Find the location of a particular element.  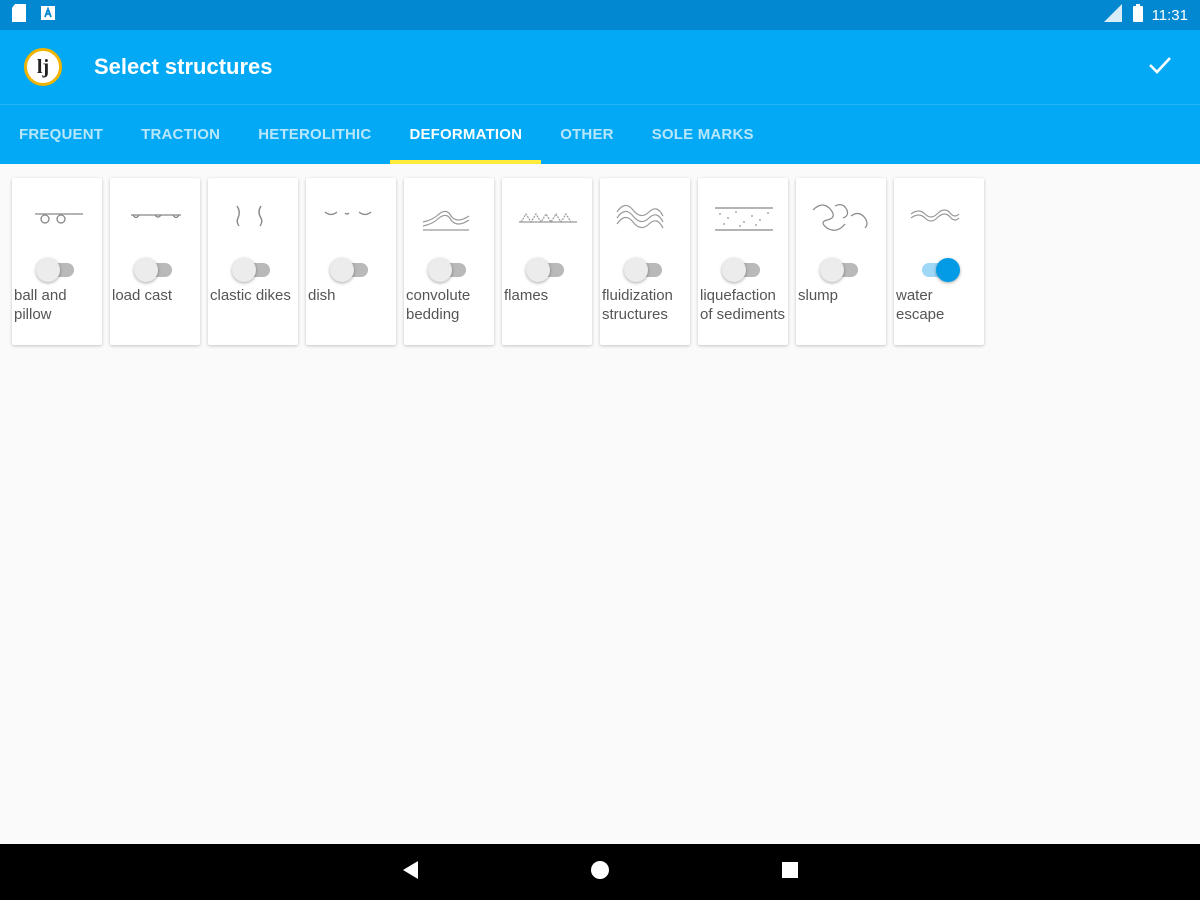

fluidization-structures-icon is located at coordinates (640, 216).